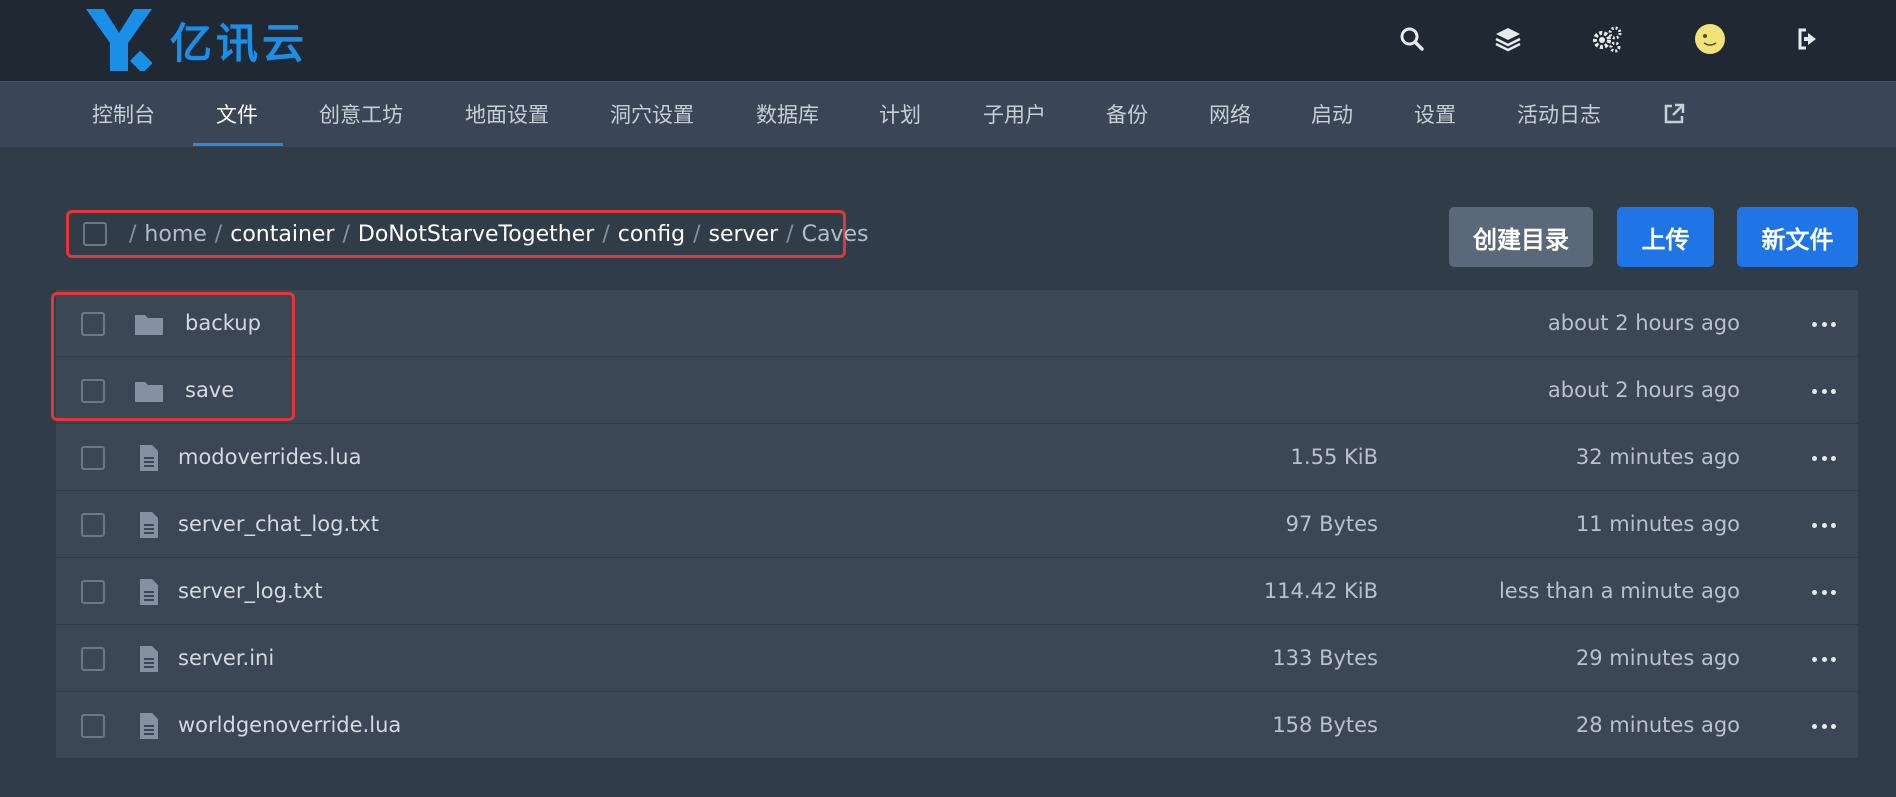 The width and height of the screenshot is (1896, 797). I want to click on breadcrumb-segment-container: container, so click(282, 234).